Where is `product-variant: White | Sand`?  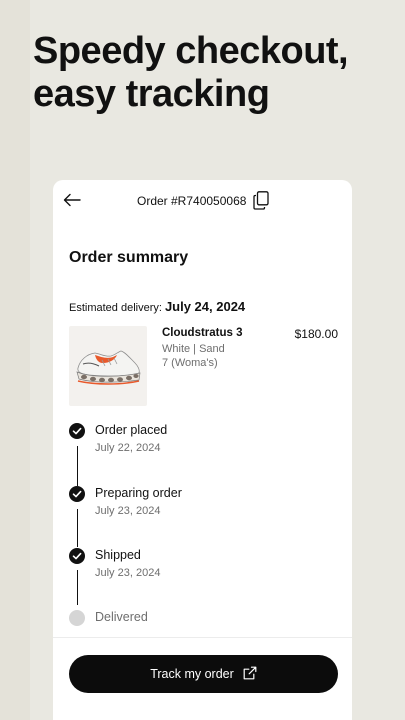 product-variant: White | Sand is located at coordinates (193, 349).